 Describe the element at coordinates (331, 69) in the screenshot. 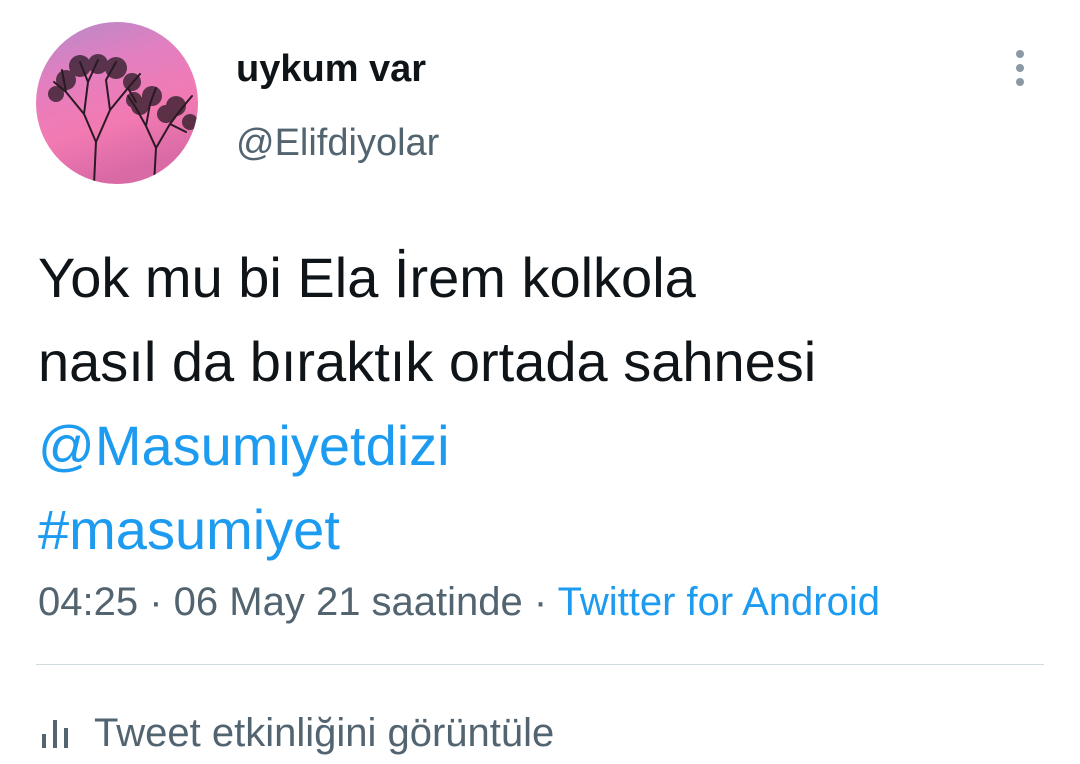

I see `display-name: uykum var` at that location.